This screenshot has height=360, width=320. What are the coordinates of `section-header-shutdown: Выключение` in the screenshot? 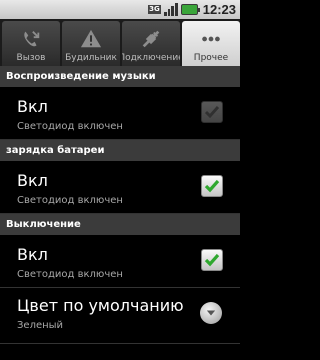 It's located at (120, 224).